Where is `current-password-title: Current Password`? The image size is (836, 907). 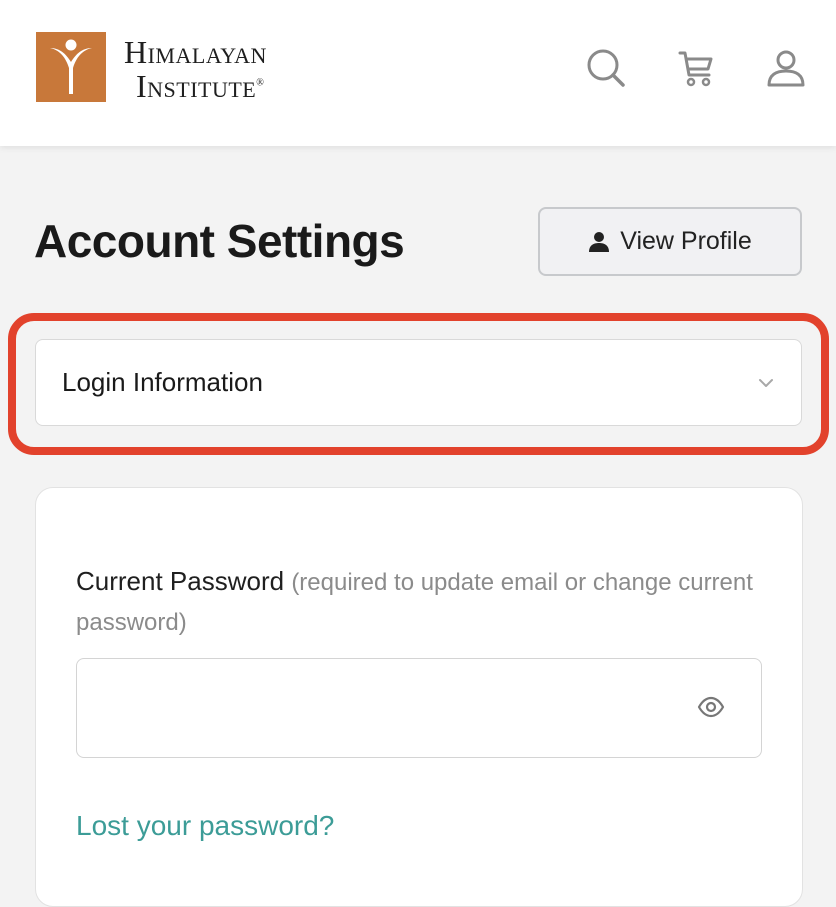
current-password-title: Current Password is located at coordinates (180, 581).